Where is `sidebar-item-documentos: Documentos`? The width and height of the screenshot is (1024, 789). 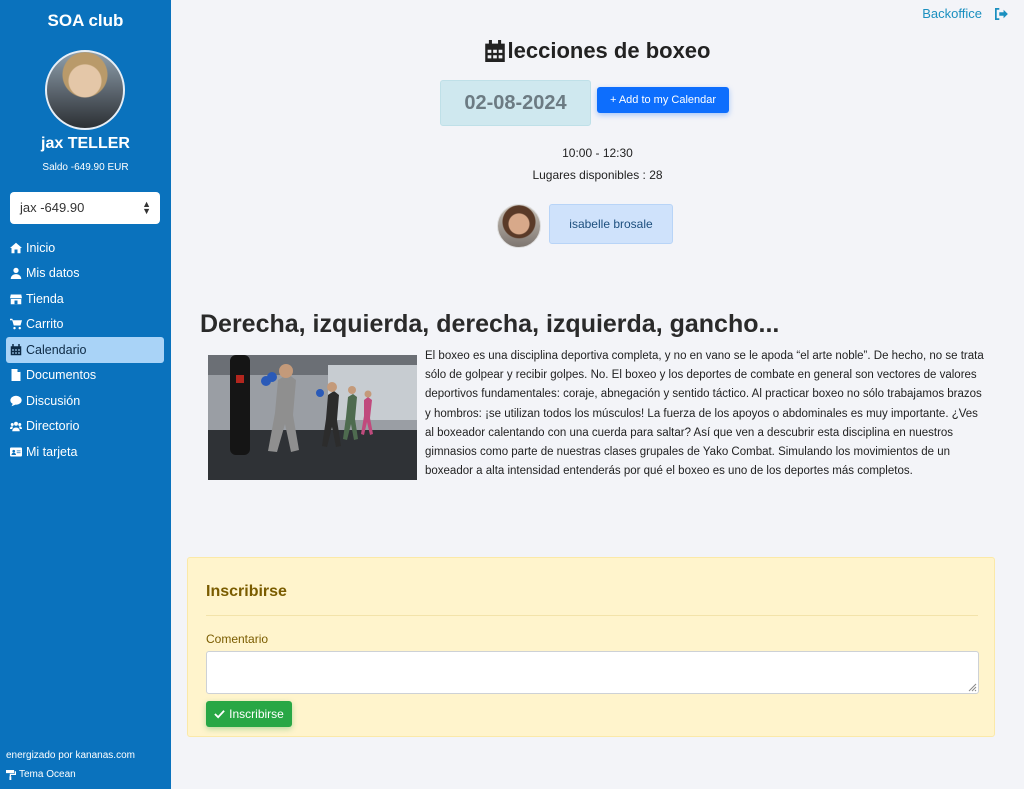 sidebar-item-documentos: Documentos is located at coordinates (85, 376).